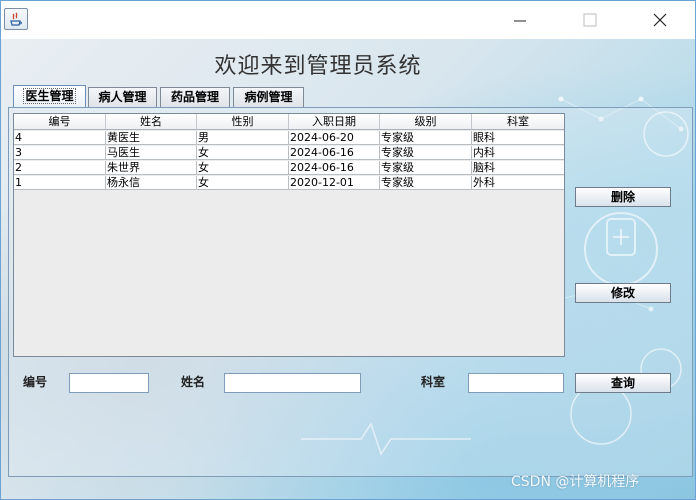 The width and height of the screenshot is (696, 500). I want to click on close-icon, so click(660, 20).